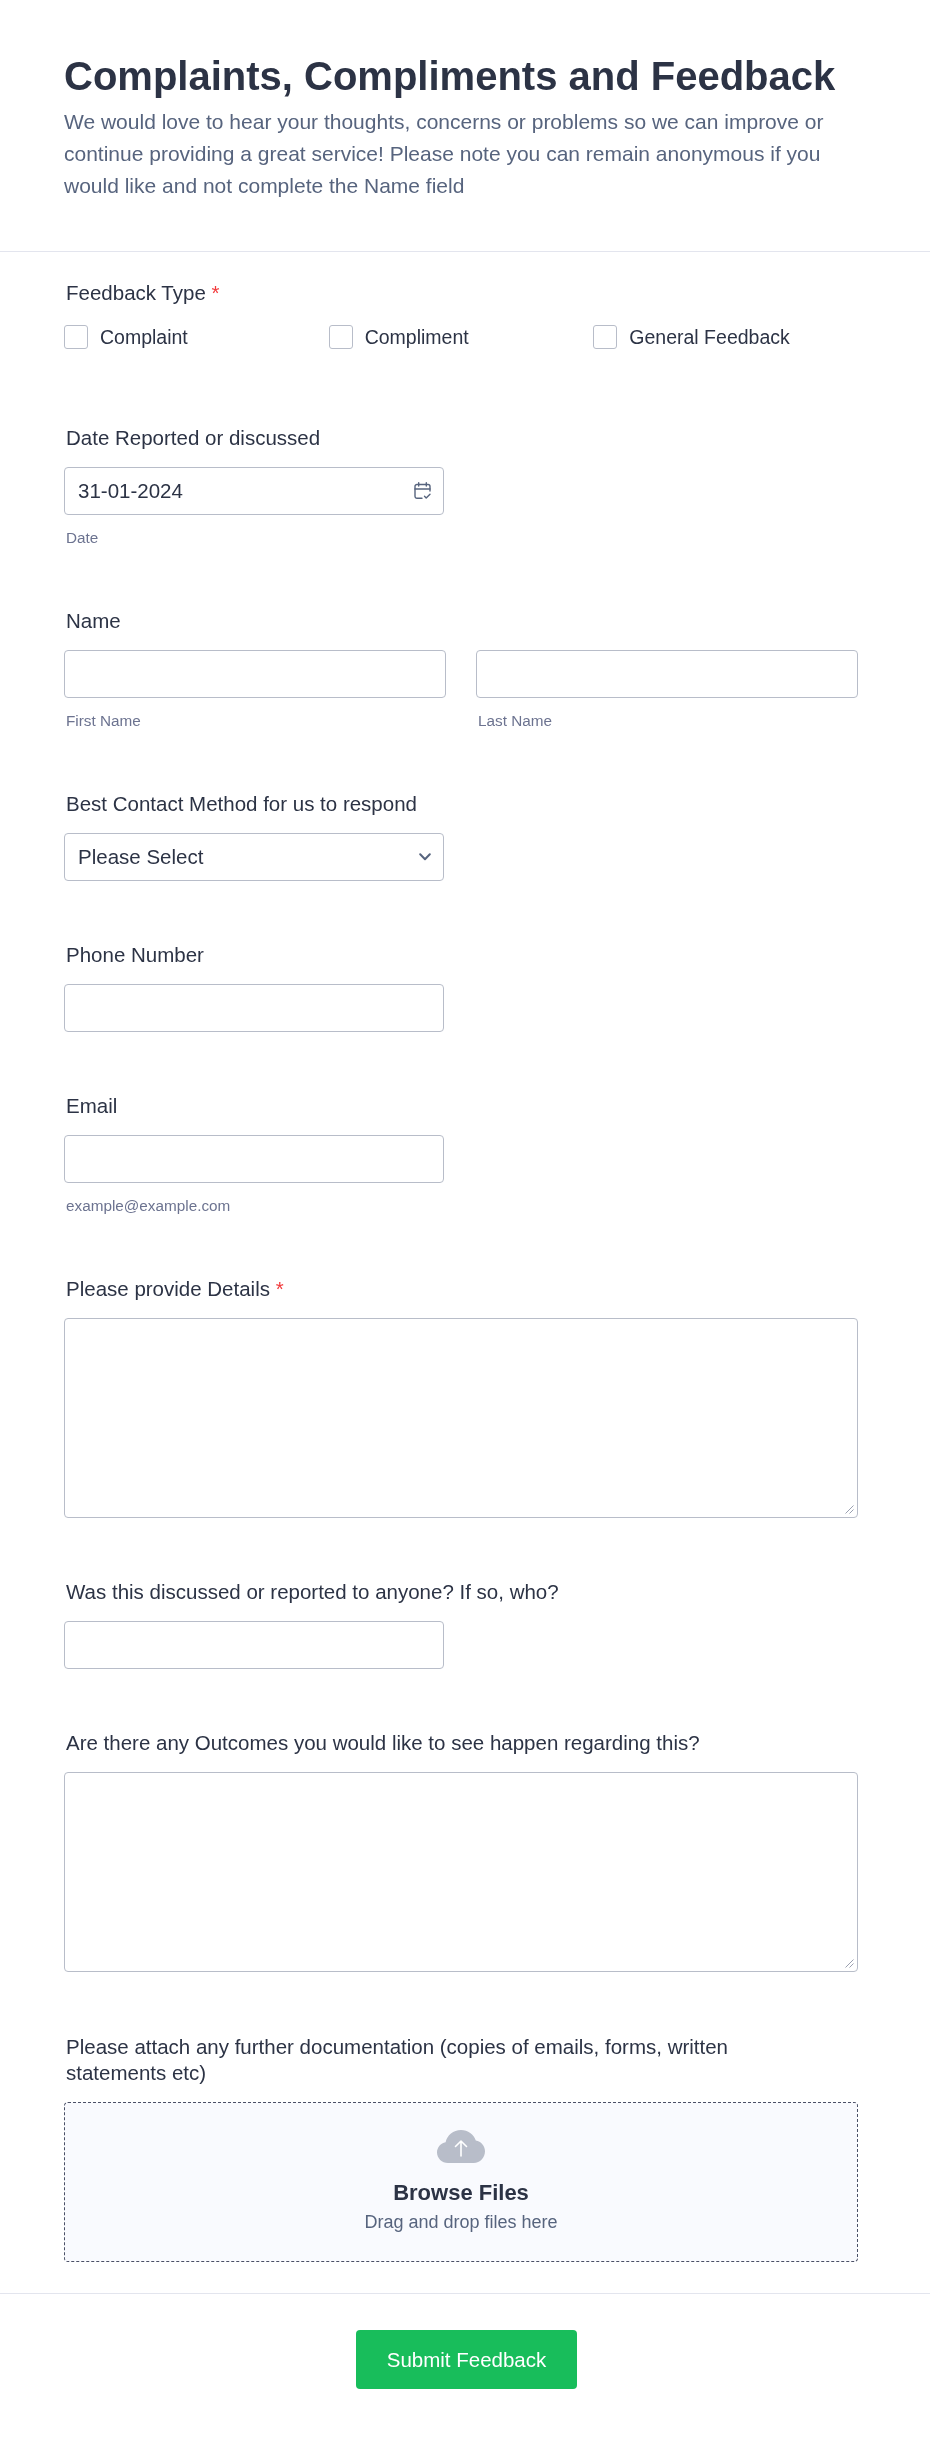 The height and width of the screenshot is (2441, 930). What do you see at coordinates (175, 1289) in the screenshot?
I see `field-label: Please provide Details *` at bounding box center [175, 1289].